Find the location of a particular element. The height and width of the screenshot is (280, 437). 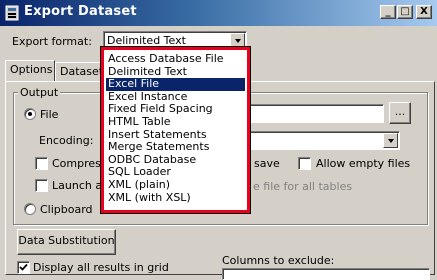

display-all-results-label: Display all results in grid is located at coordinates (101, 267).